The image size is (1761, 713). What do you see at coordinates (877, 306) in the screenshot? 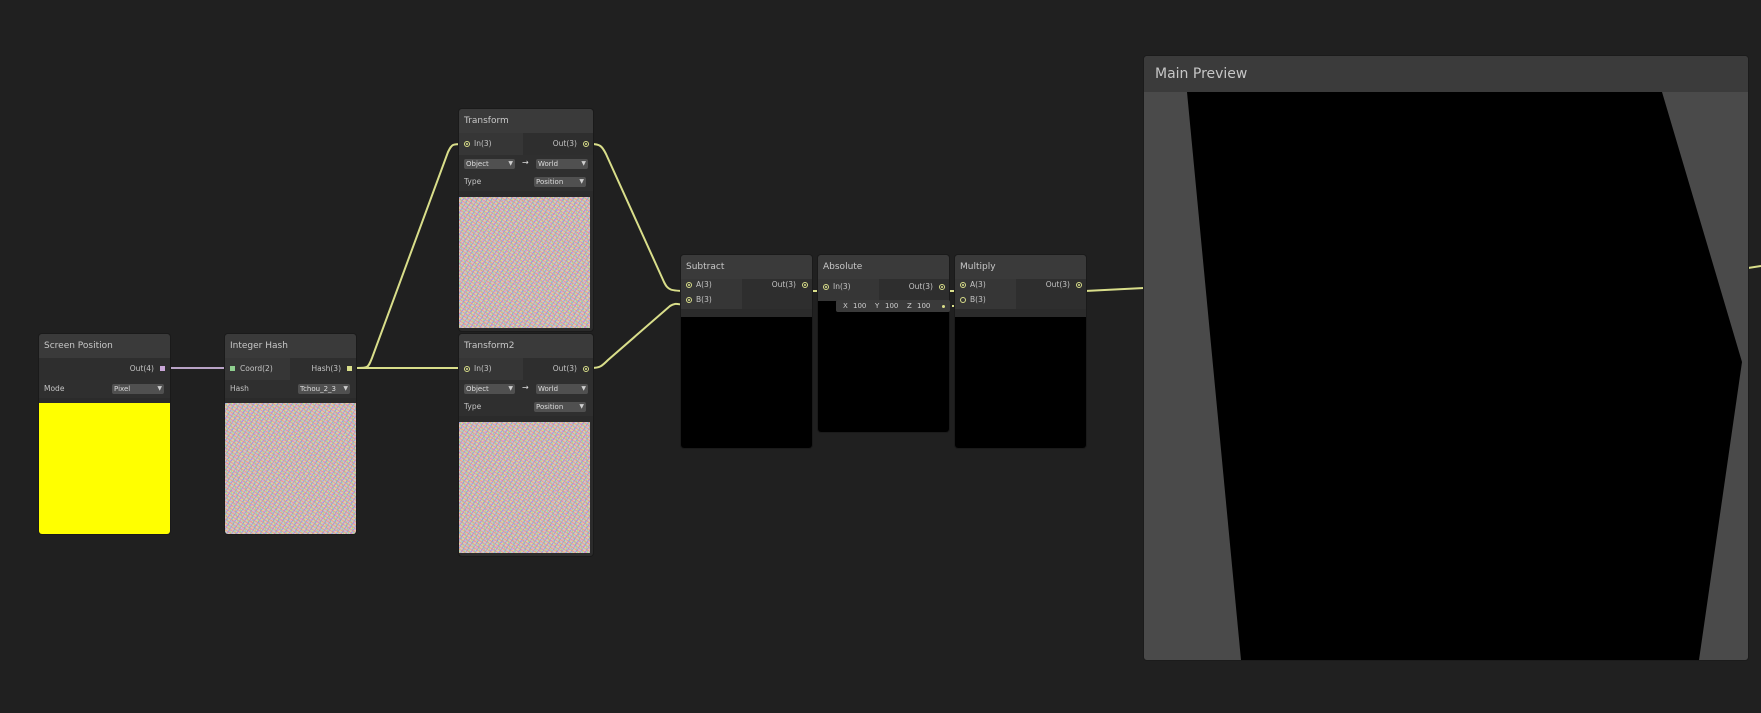
I see `y-label: Y` at bounding box center [877, 306].